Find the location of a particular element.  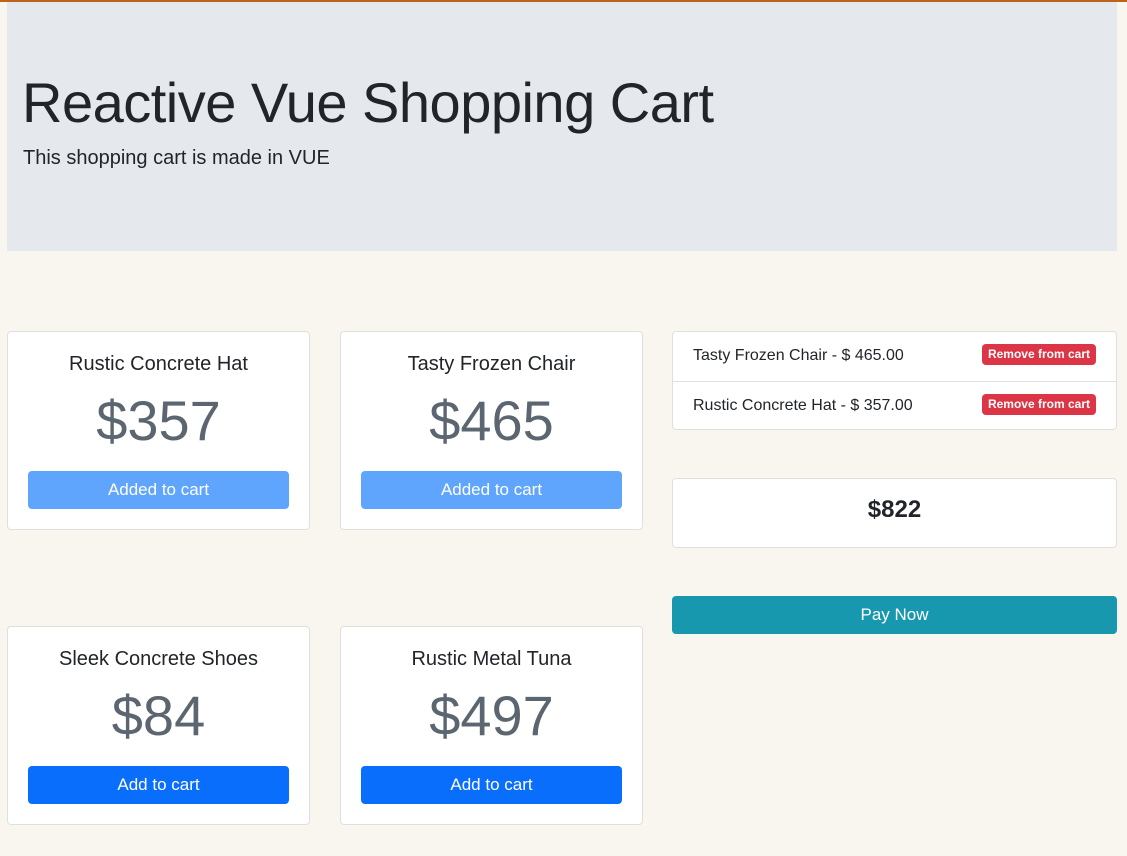

product-card: Rustic Metal Tuna $497 Add to cart is located at coordinates (491, 725).